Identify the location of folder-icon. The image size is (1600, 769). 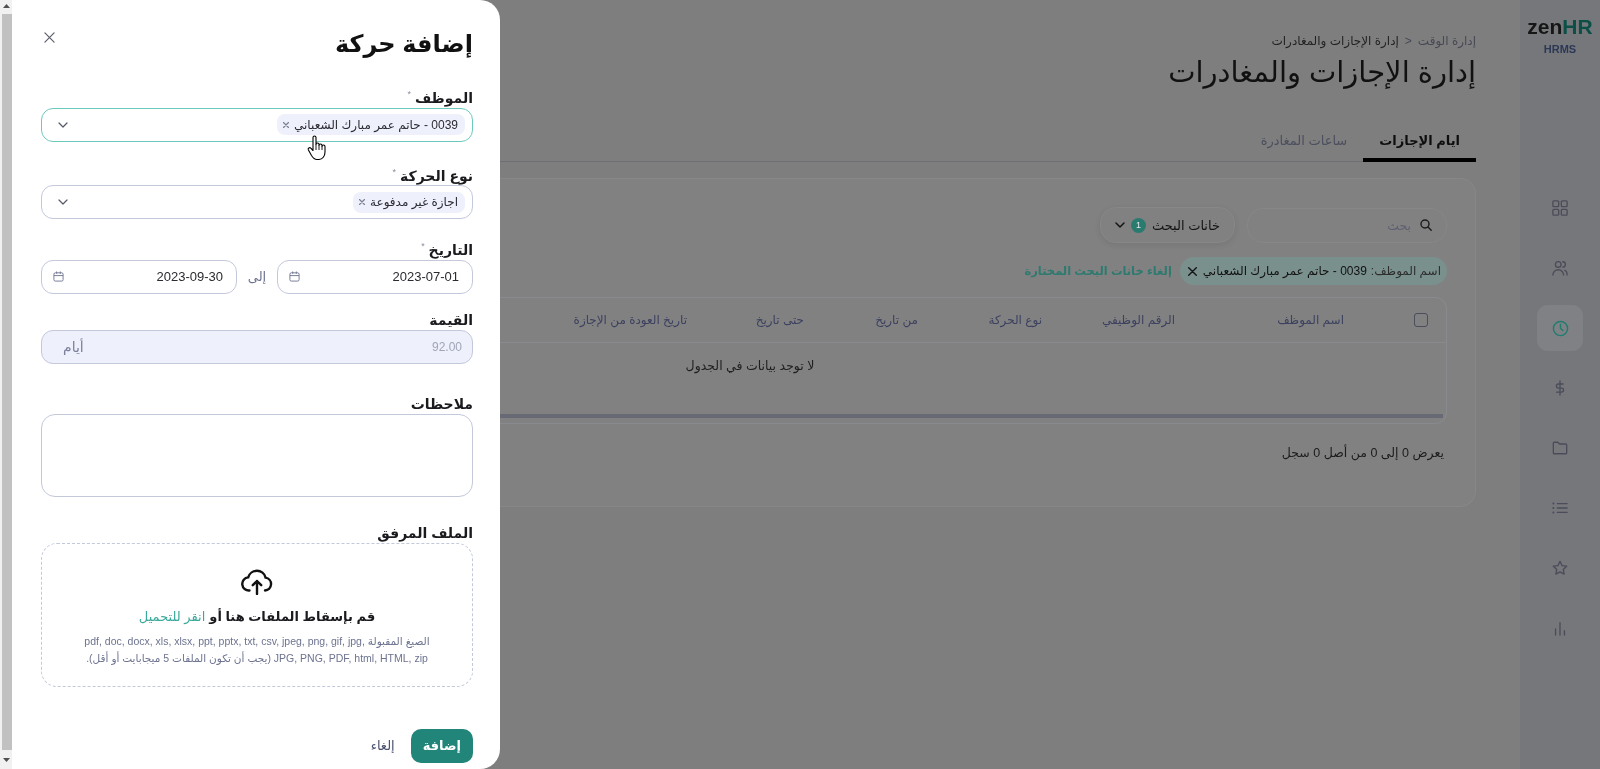
(1560, 448).